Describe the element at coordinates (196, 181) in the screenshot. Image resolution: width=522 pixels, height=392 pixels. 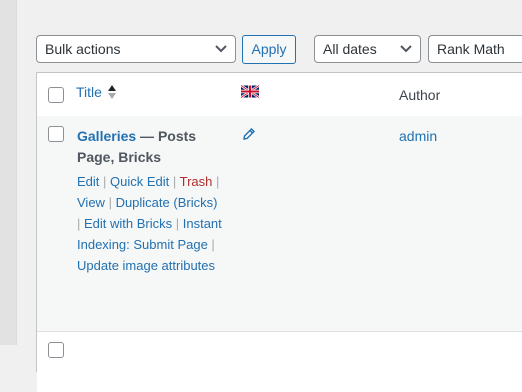
I see `trash-link: Trash` at that location.